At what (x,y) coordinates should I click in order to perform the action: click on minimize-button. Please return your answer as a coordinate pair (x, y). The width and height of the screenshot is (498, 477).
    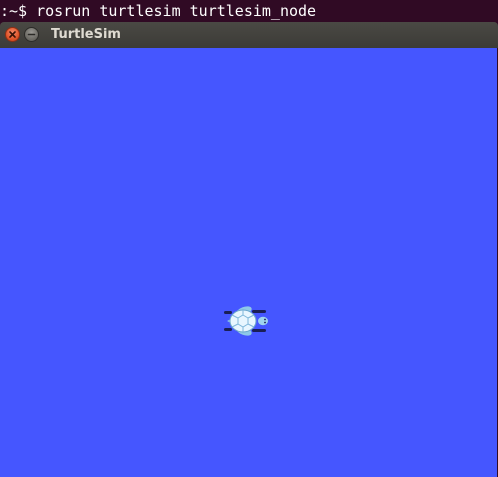
    Looking at the image, I should click on (31, 34).